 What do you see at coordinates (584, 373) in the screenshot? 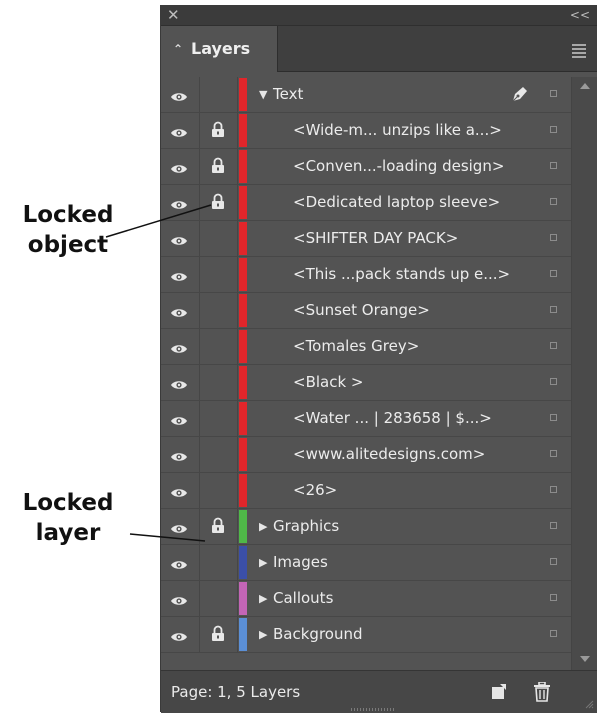
I see `scrollbar` at bounding box center [584, 373].